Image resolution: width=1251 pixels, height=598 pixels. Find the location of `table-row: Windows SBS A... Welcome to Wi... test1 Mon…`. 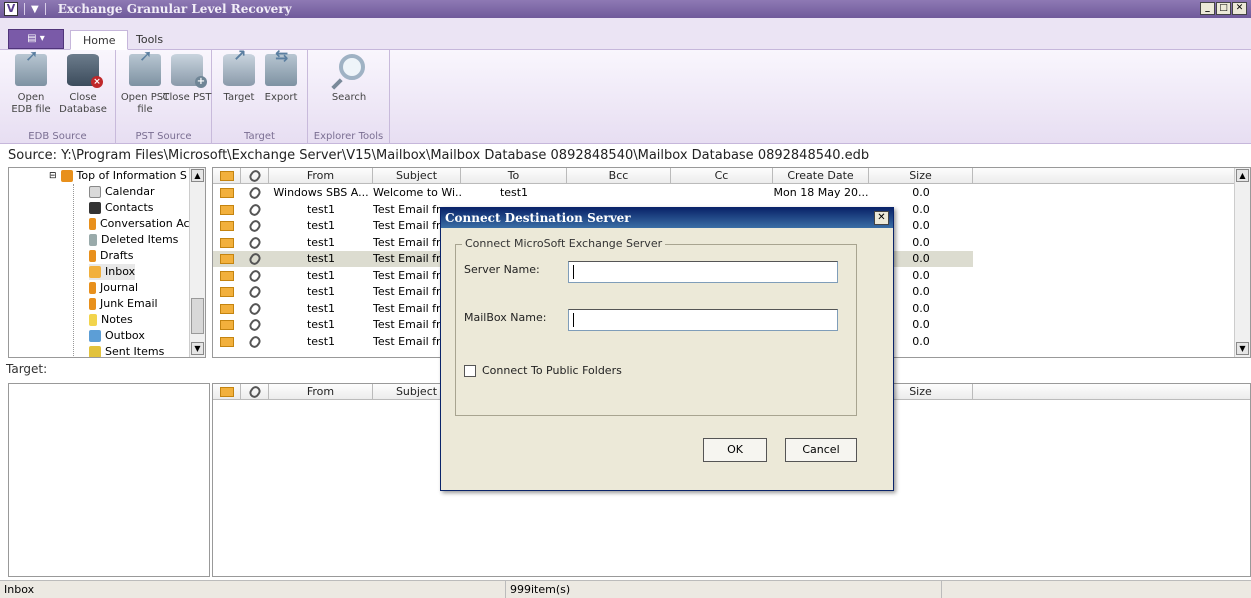

table-row: Windows SBS A... Welcome to Wi... test1 Mon… is located at coordinates (593, 193).